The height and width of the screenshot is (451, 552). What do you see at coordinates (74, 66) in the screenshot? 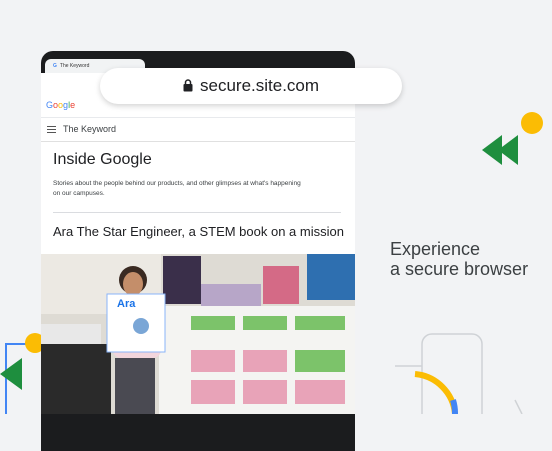
I see `tab-title: The Keyword` at bounding box center [74, 66].